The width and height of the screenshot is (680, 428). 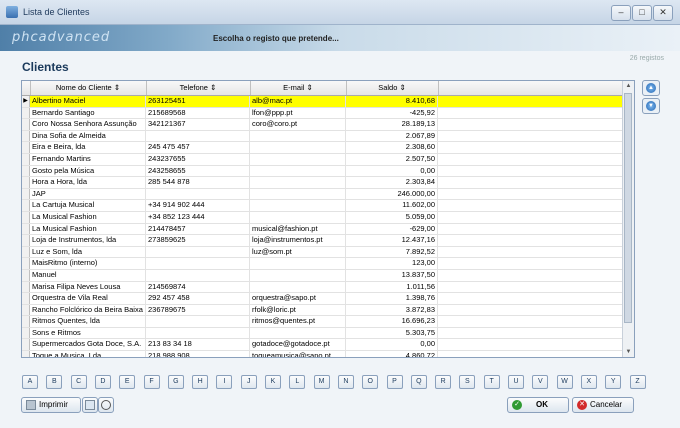 I want to click on letter-filter-i: I, so click(x=224, y=382).